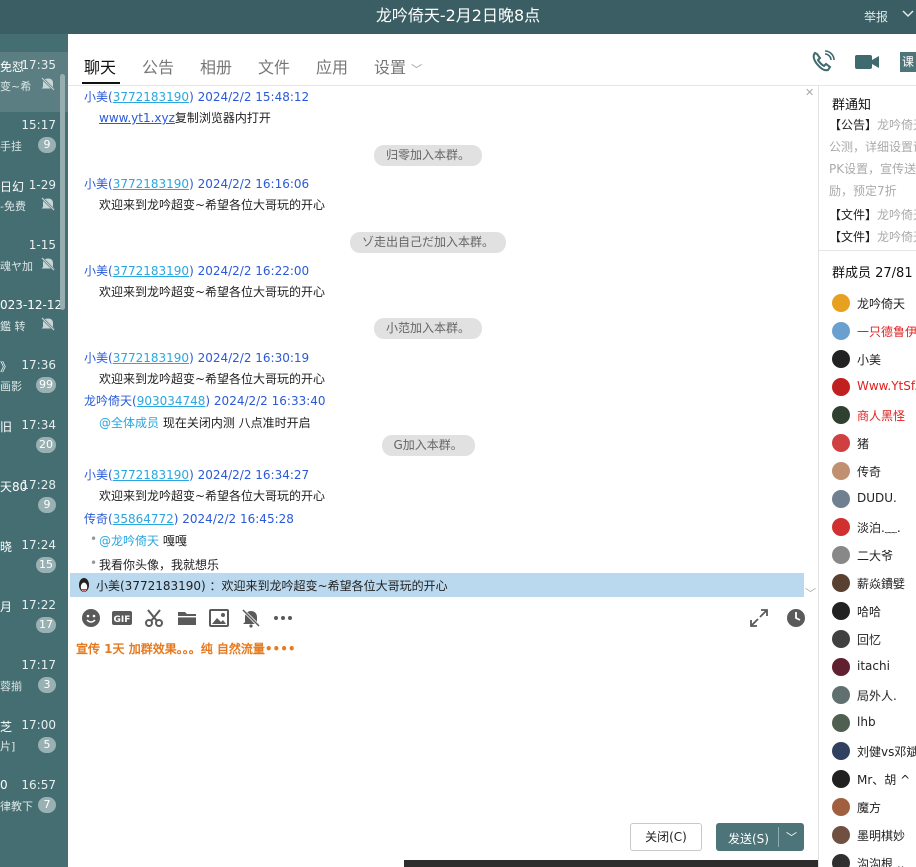  What do you see at coordinates (428, 445) in the screenshot?
I see `system-notice: G加入本群。` at bounding box center [428, 445].